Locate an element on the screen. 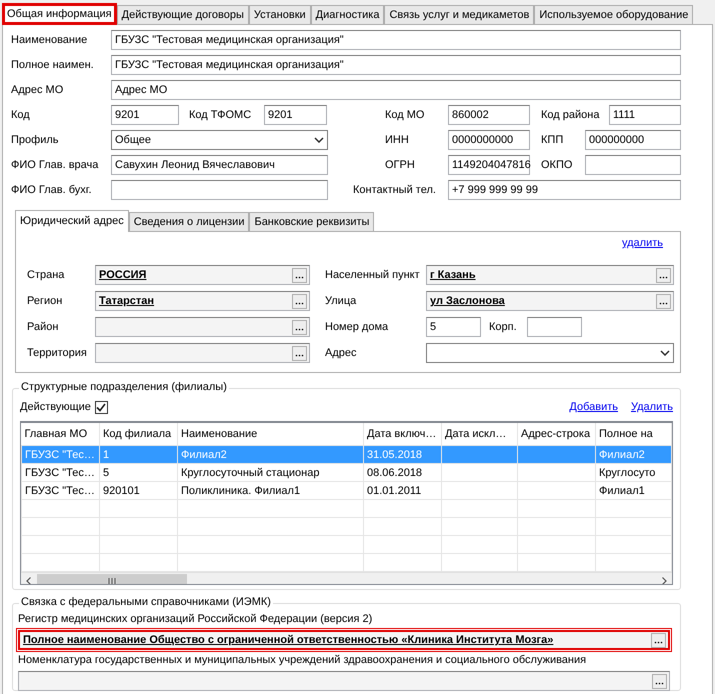  field-label: Улица is located at coordinates (341, 301).